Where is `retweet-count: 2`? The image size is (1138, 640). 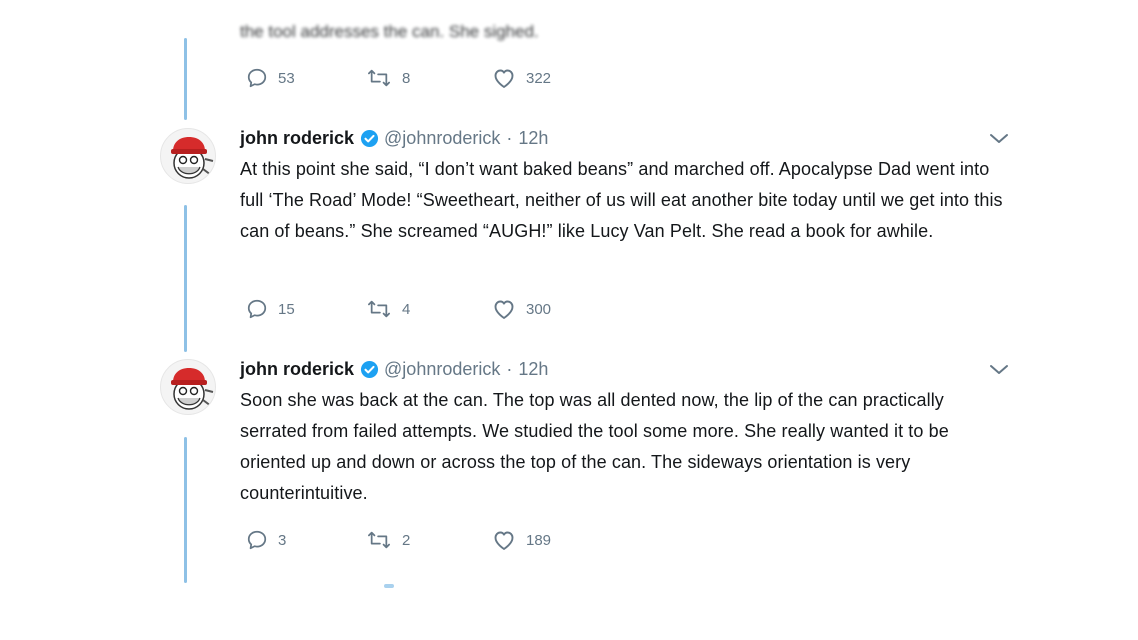 retweet-count: 2 is located at coordinates (406, 540).